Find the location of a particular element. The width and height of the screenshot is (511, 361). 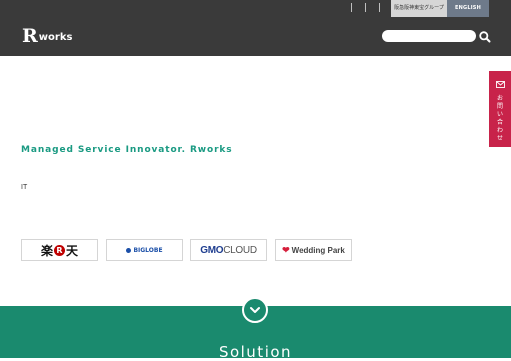

partner-logo-rakuten: 楽 R 天 is located at coordinates (59, 250).